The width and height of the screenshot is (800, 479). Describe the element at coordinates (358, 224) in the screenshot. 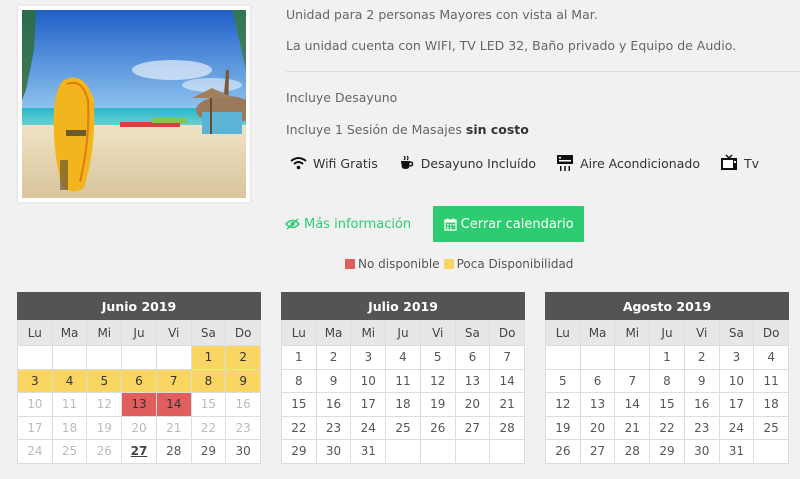

I see `more-info-label: Más información` at that location.